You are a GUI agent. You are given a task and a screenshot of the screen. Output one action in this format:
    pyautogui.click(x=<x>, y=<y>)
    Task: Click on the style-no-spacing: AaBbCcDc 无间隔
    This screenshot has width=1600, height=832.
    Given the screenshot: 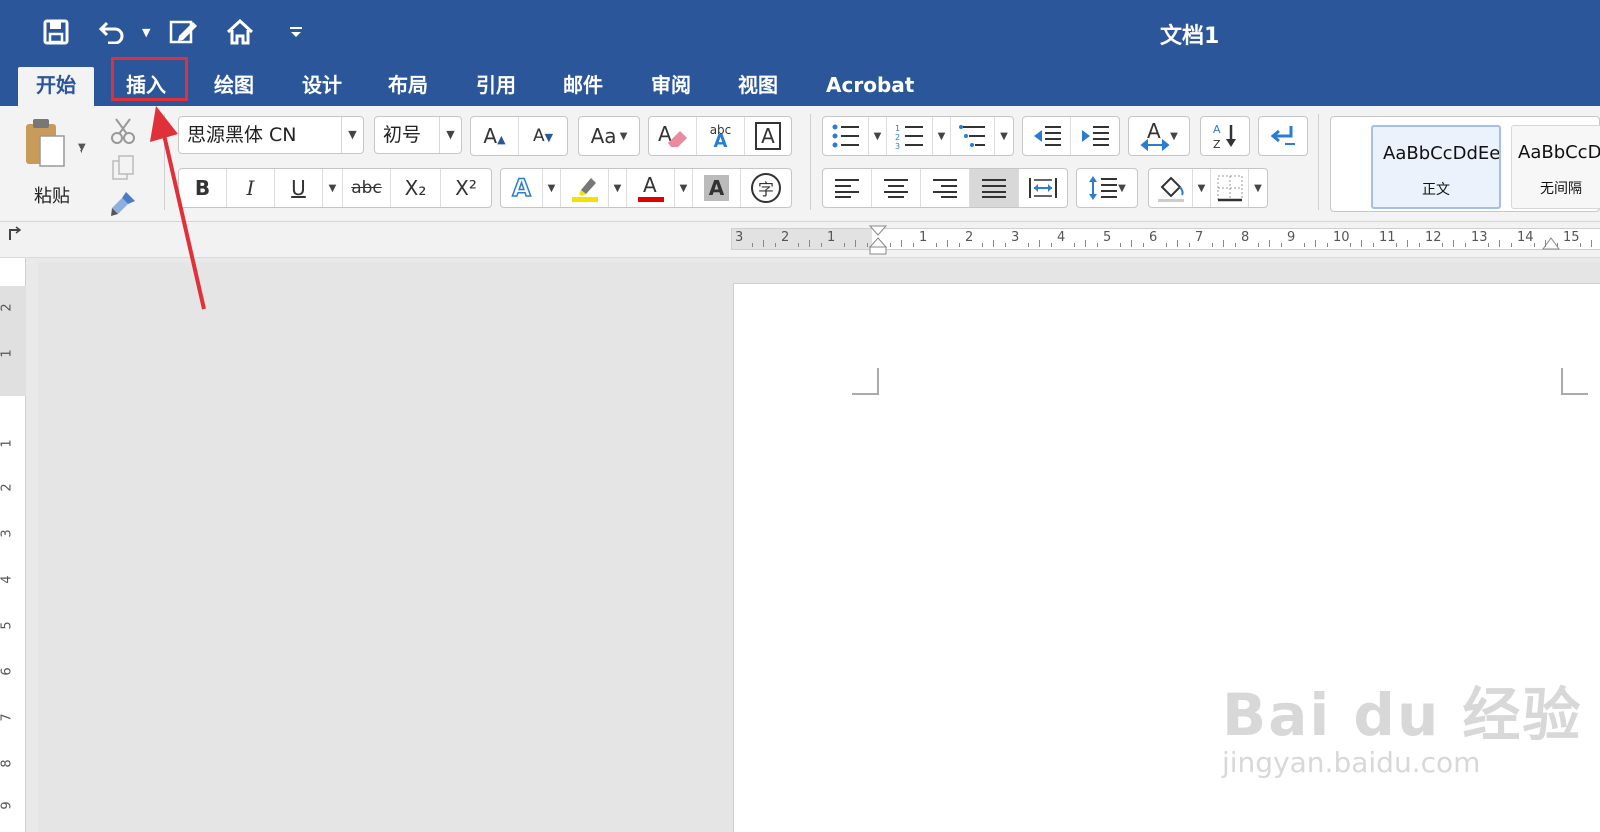 What is the action you would take?
    pyautogui.click(x=1555, y=167)
    